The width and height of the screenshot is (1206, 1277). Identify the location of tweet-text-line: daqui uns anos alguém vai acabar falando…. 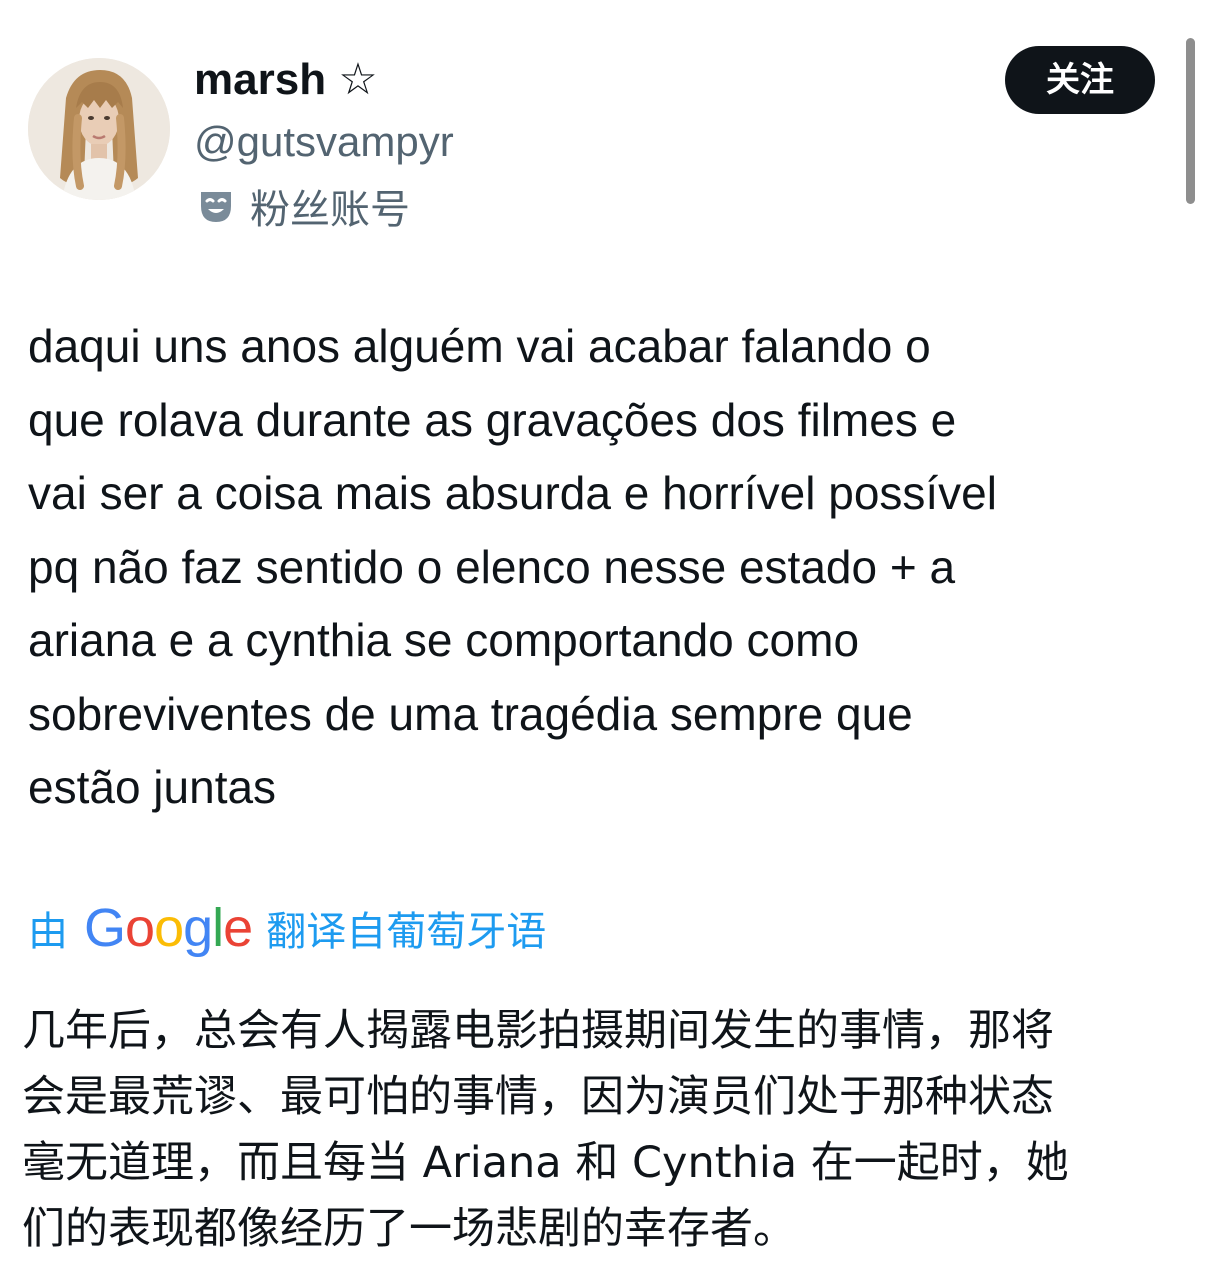
(479, 346).